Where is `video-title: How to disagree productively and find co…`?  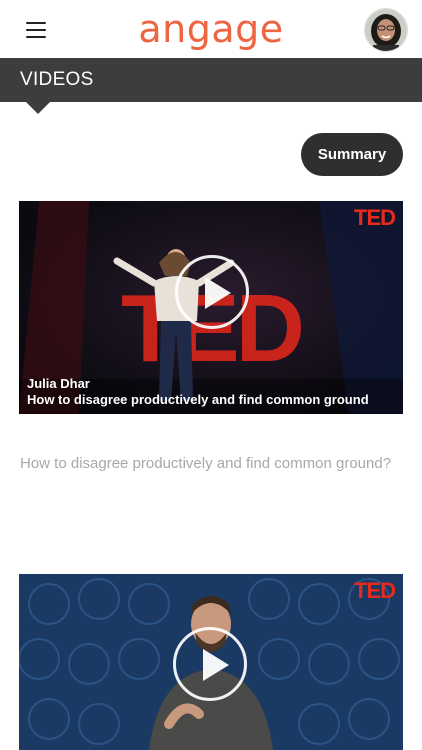
video-title: How to disagree productively and find co… is located at coordinates (198, 399).